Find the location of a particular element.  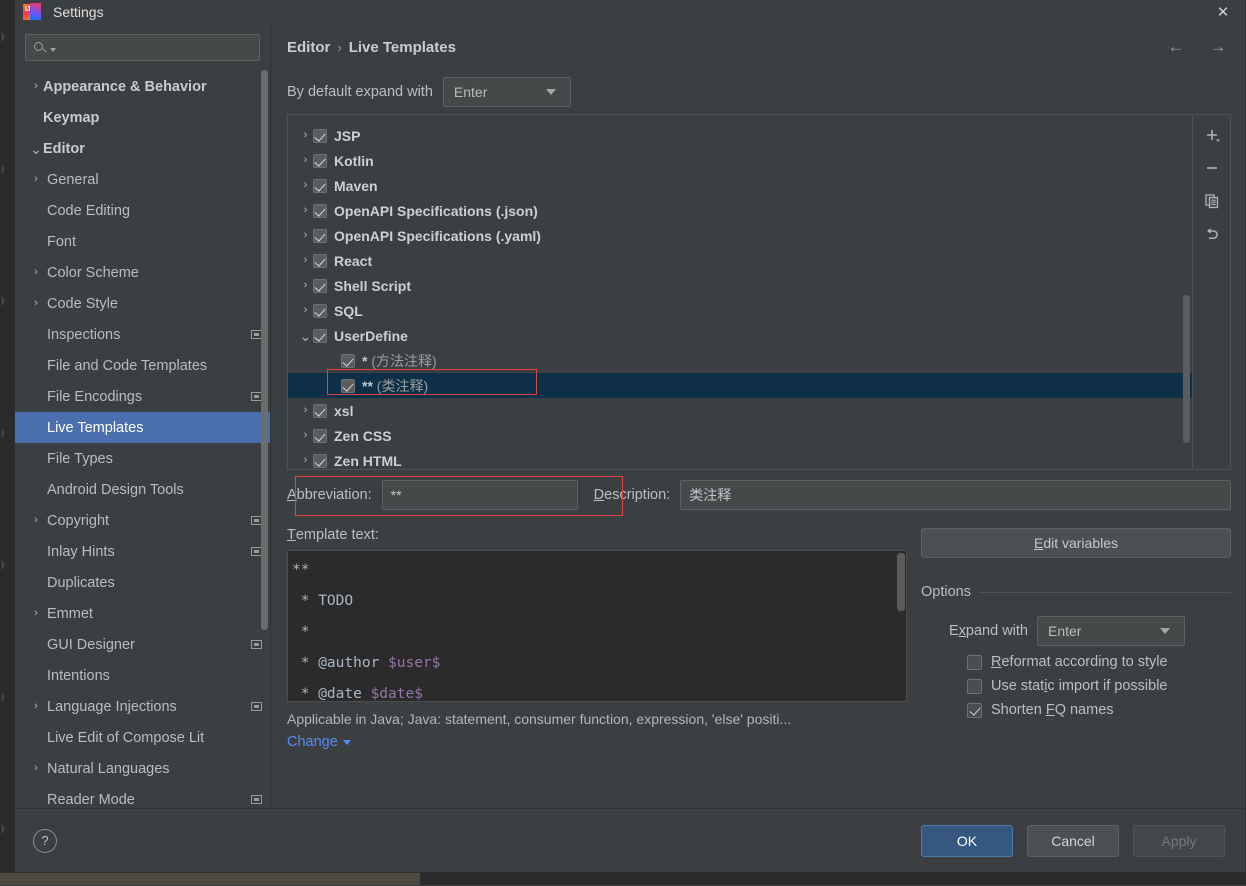

arrow-left-icon: ← is located at coordinates (1176, 47).